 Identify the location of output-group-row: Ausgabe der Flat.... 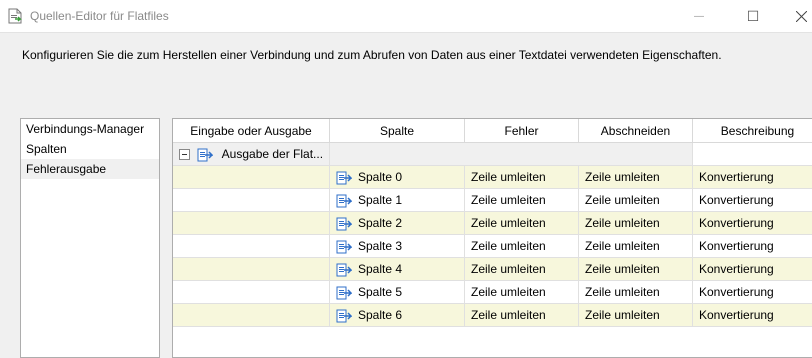
(251, 154).